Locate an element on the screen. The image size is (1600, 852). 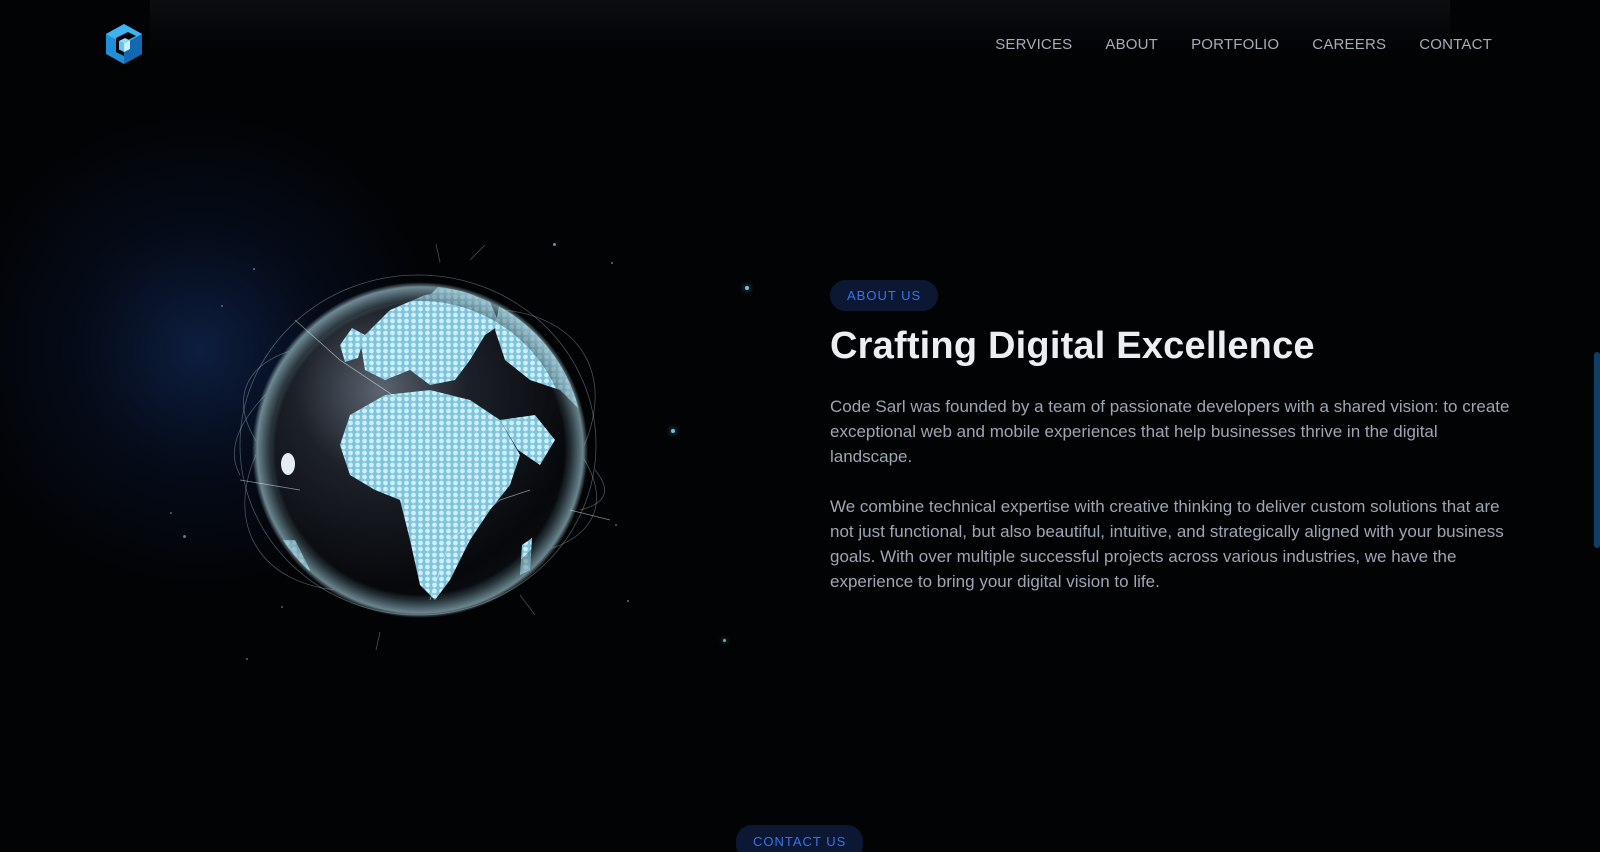
globe-illustration is located at coordinates (420, 445).